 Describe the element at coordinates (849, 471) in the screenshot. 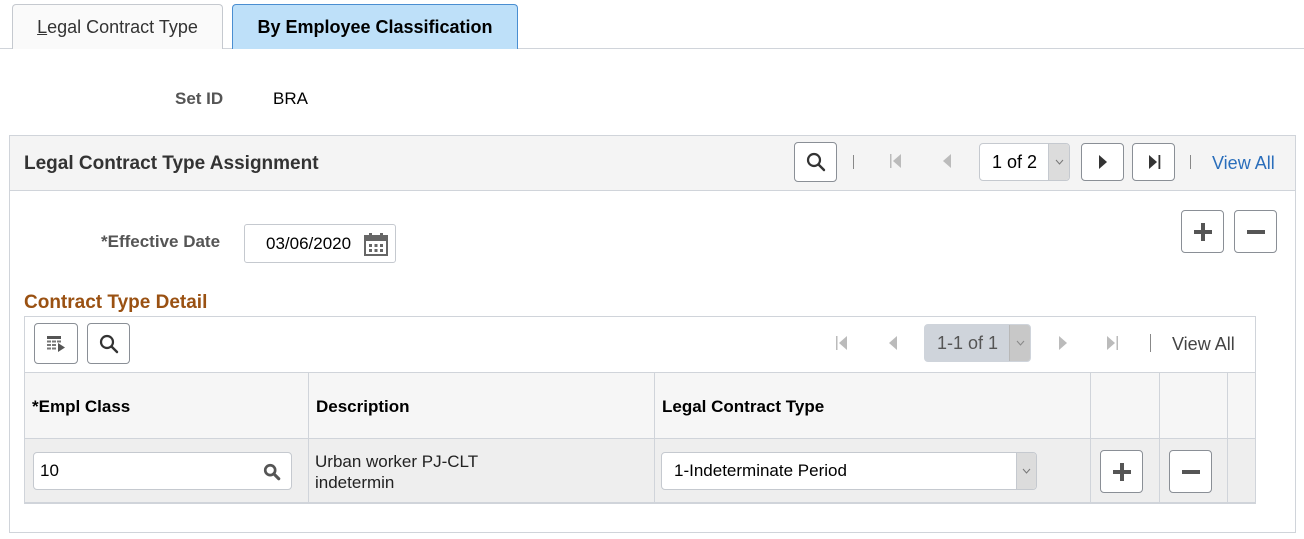

I see `legal-contract-type-select: 1-Indeterminate Period` at that location.